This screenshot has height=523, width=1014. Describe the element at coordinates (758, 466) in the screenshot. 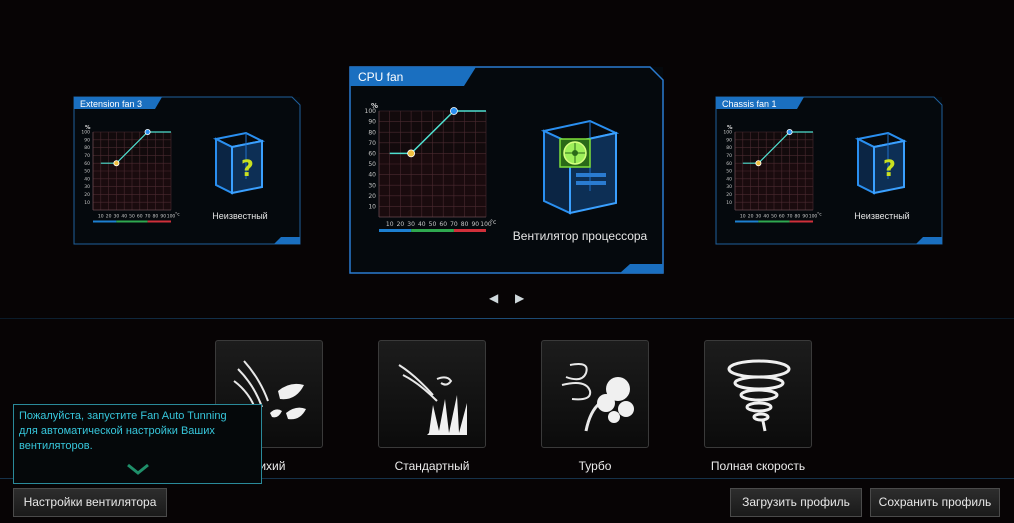

I see `mode-full-speed-label: Полная скорость` at that location.